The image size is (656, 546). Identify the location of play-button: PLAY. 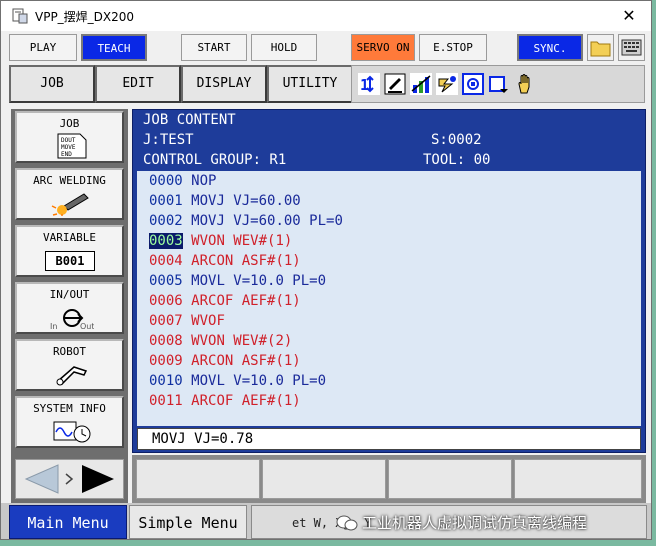
(43, 47).